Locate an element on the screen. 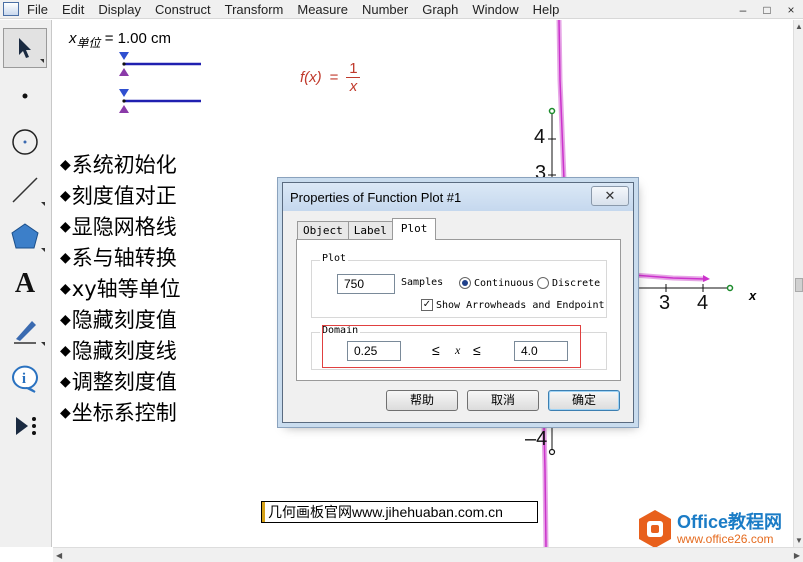  action-button-align-ticks: ◆刻度值对正 is located at coordinates (120, 196).